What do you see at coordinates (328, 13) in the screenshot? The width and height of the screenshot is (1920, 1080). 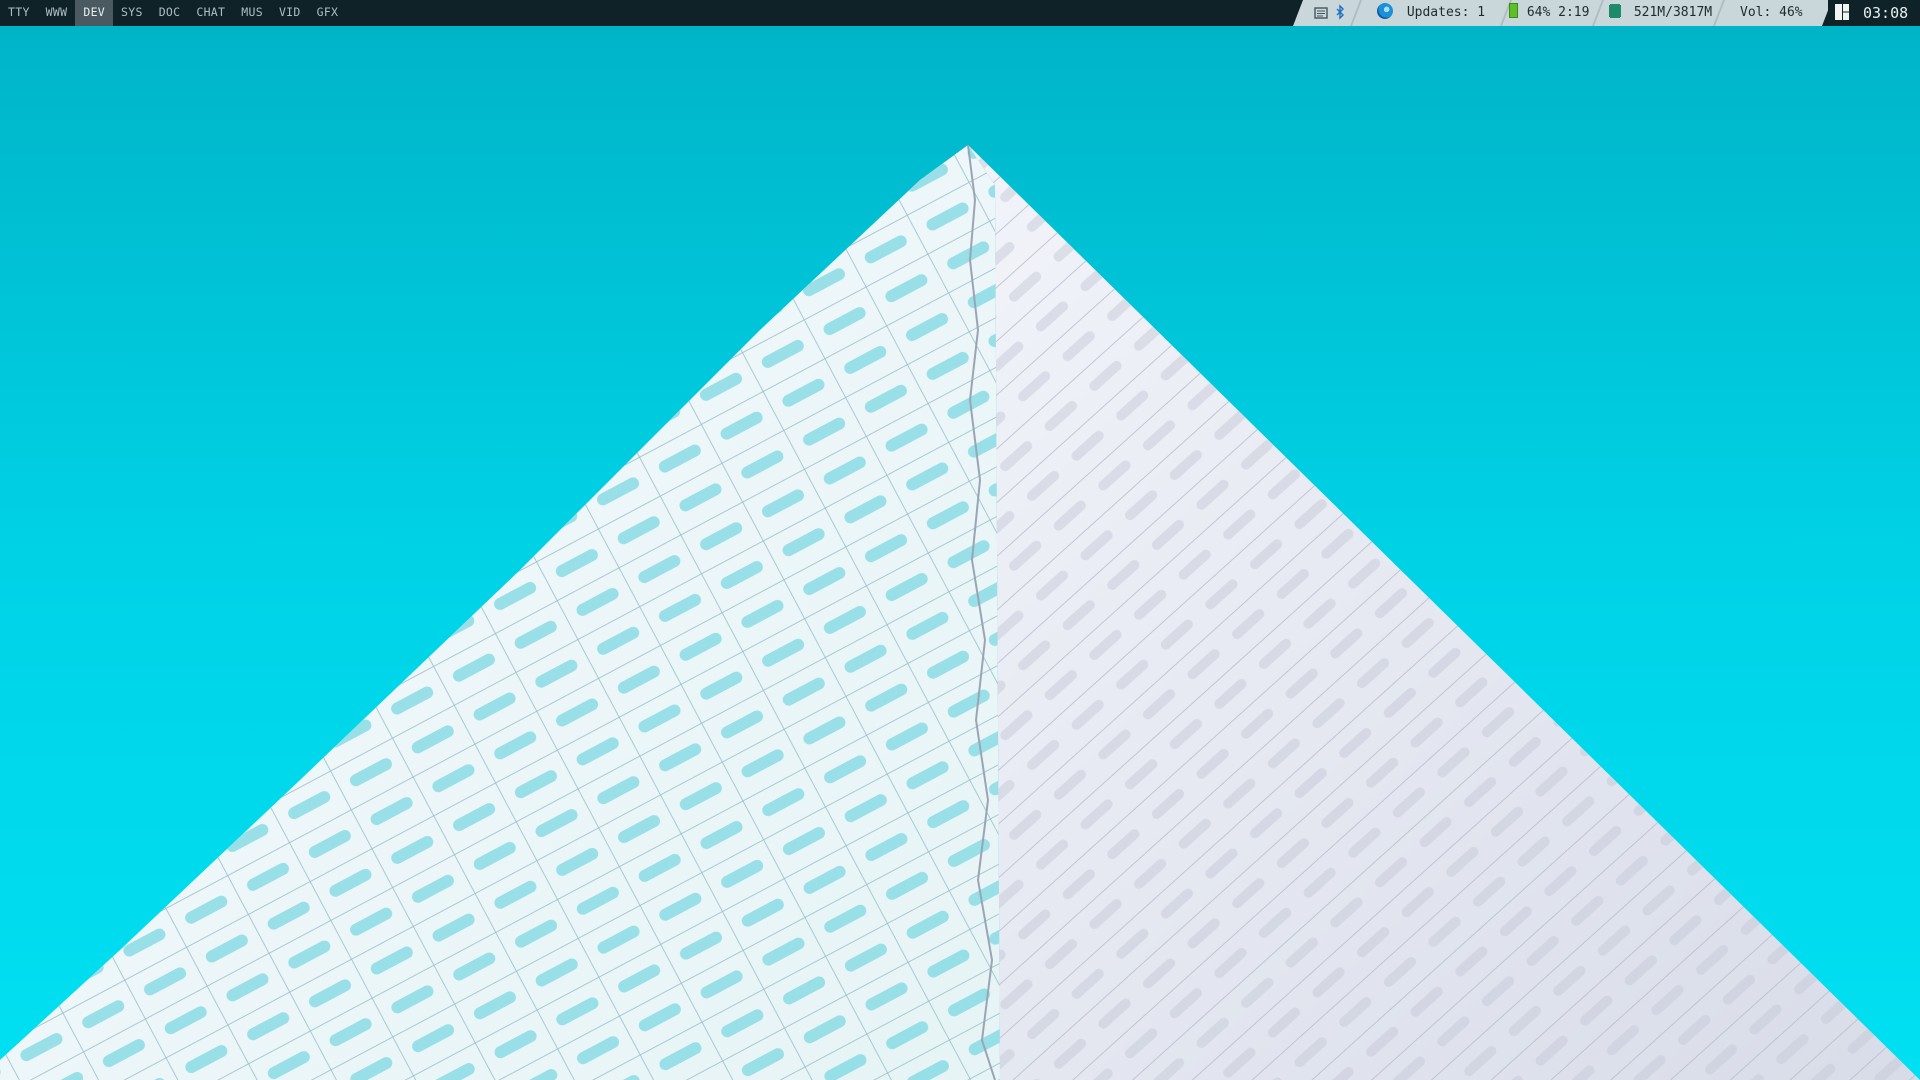 I see `workspace-gfx: GFX` at bounding box center [328, 13].